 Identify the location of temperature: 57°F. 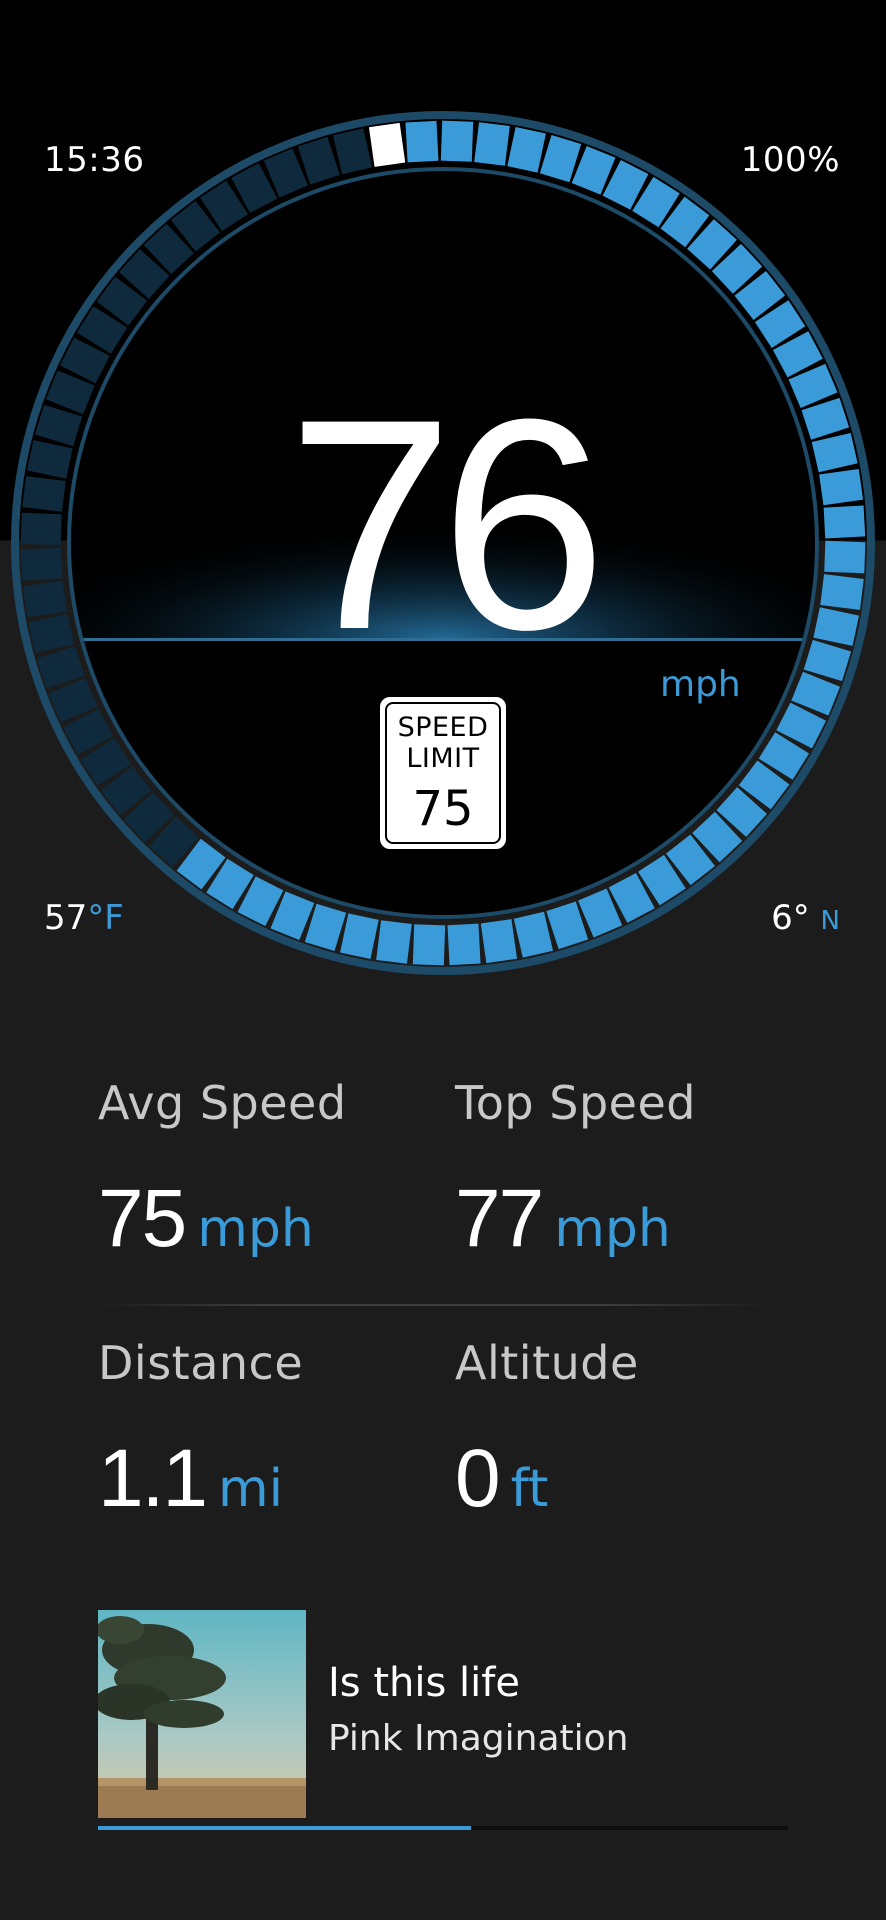
(84, 918).